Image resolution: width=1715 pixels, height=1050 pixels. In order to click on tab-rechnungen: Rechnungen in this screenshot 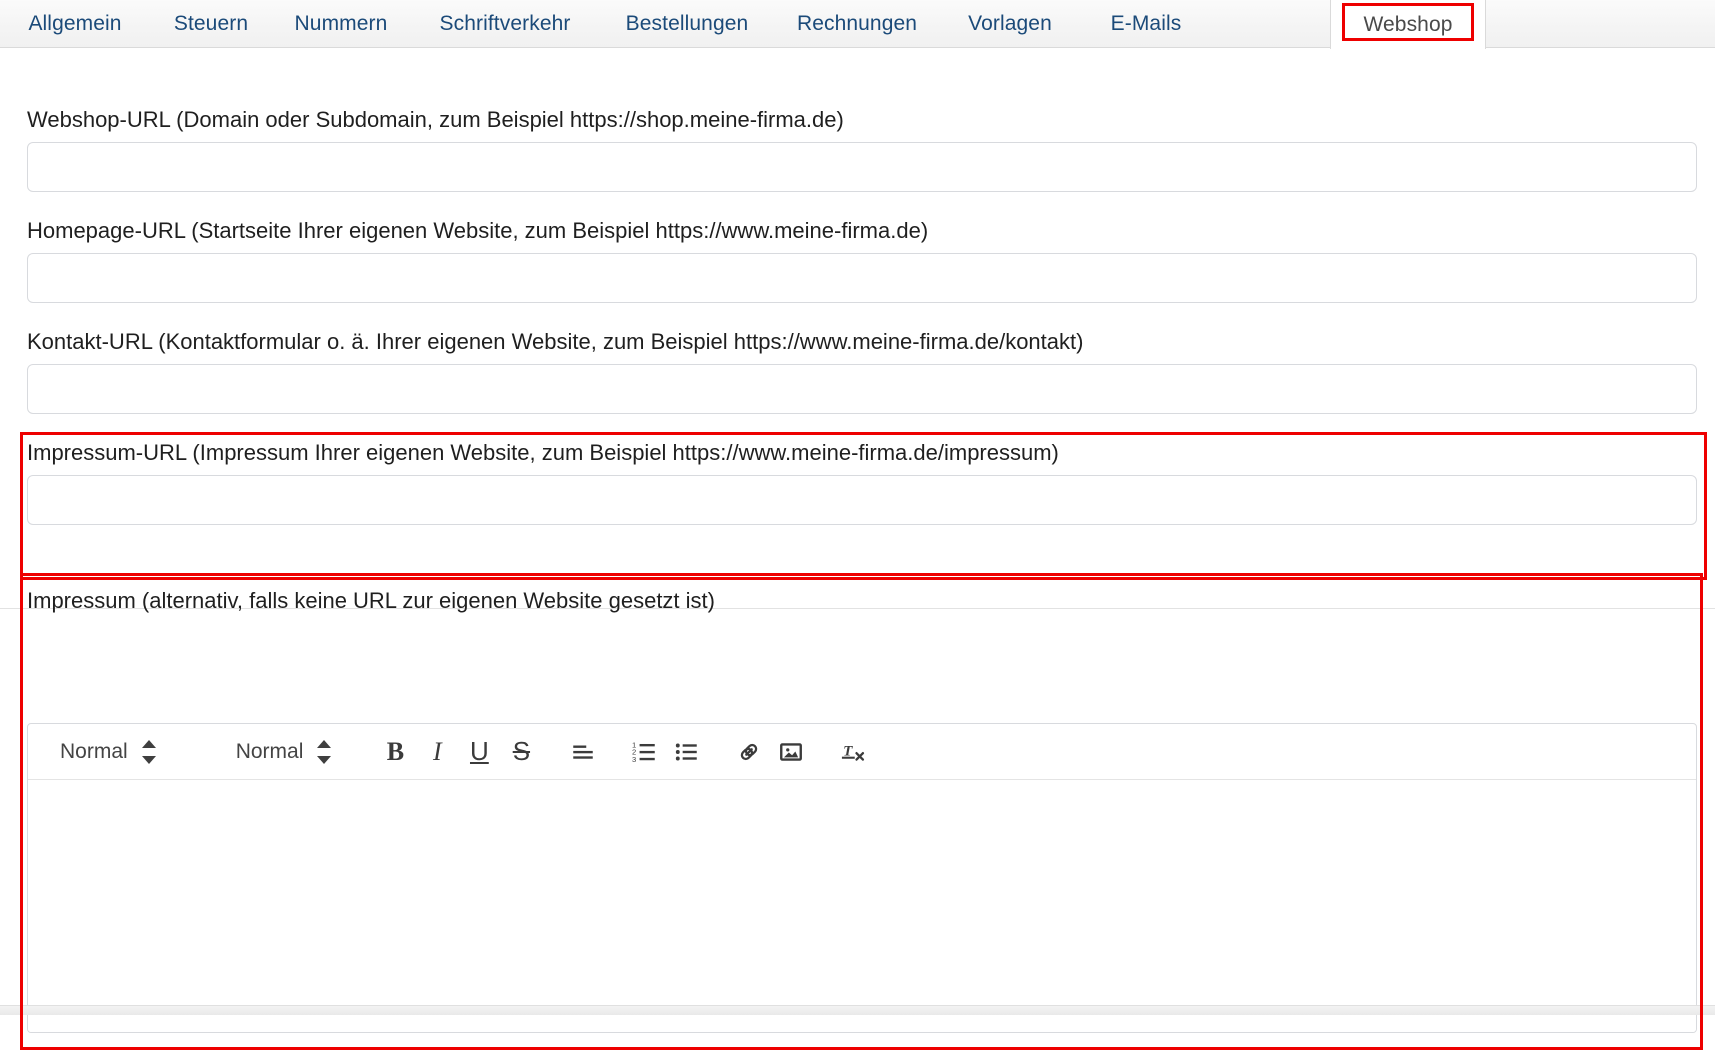, I will do `click(857, 24)`.